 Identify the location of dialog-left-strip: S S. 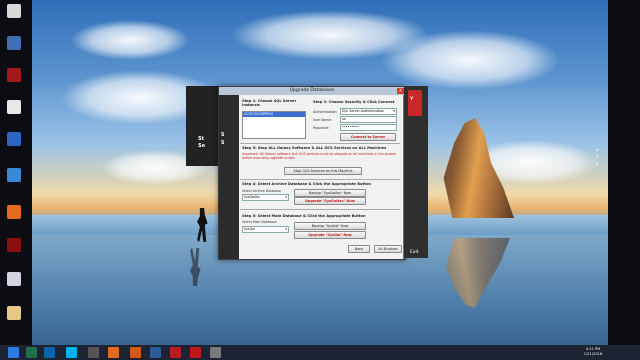
(229, 177).